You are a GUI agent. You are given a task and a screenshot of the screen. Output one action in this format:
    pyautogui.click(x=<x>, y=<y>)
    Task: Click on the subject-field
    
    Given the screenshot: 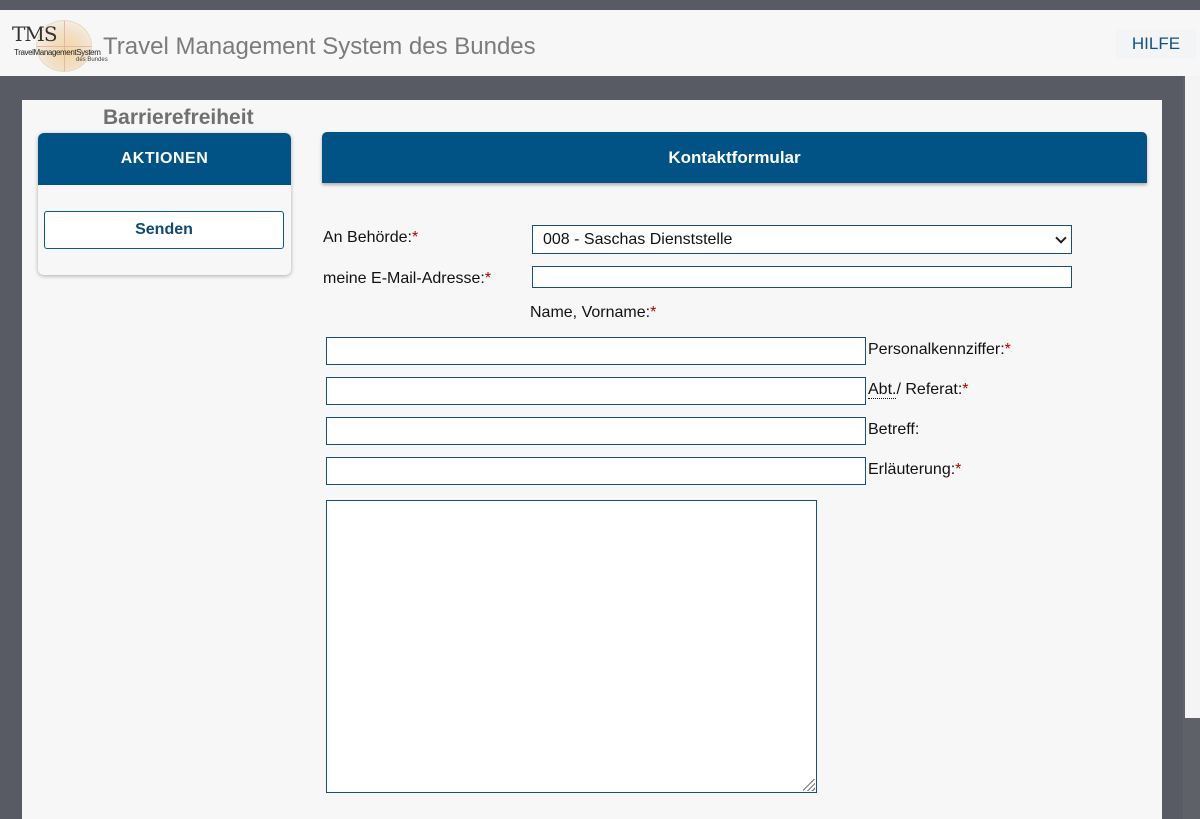 What is the action you would take?
    pyautogui.click(x=596, y=471)
    